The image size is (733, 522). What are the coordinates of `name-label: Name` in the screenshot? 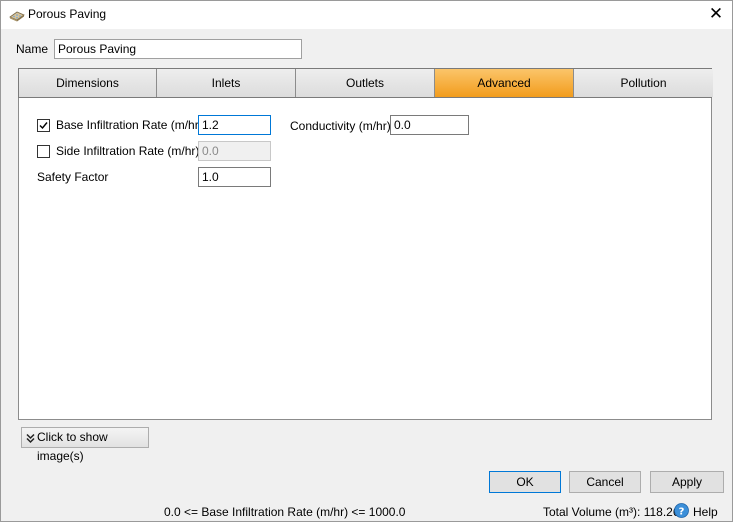 It's located at (32, 49).